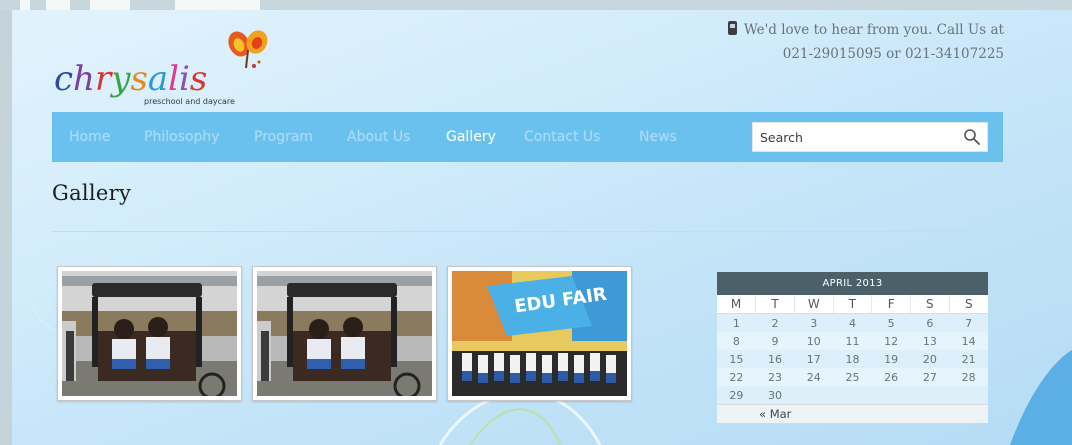  What do you see at coordinates (968, 359) in the screenshot?
I see `calendar-day: 21` at bounding box center [968, 359].